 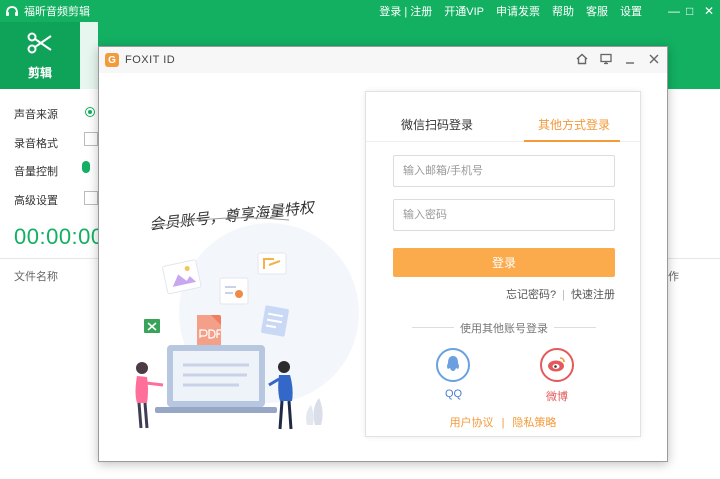 I want to click on login-tabs: 微信扫码登录 其他方式登录, so click(x=503, y=117).